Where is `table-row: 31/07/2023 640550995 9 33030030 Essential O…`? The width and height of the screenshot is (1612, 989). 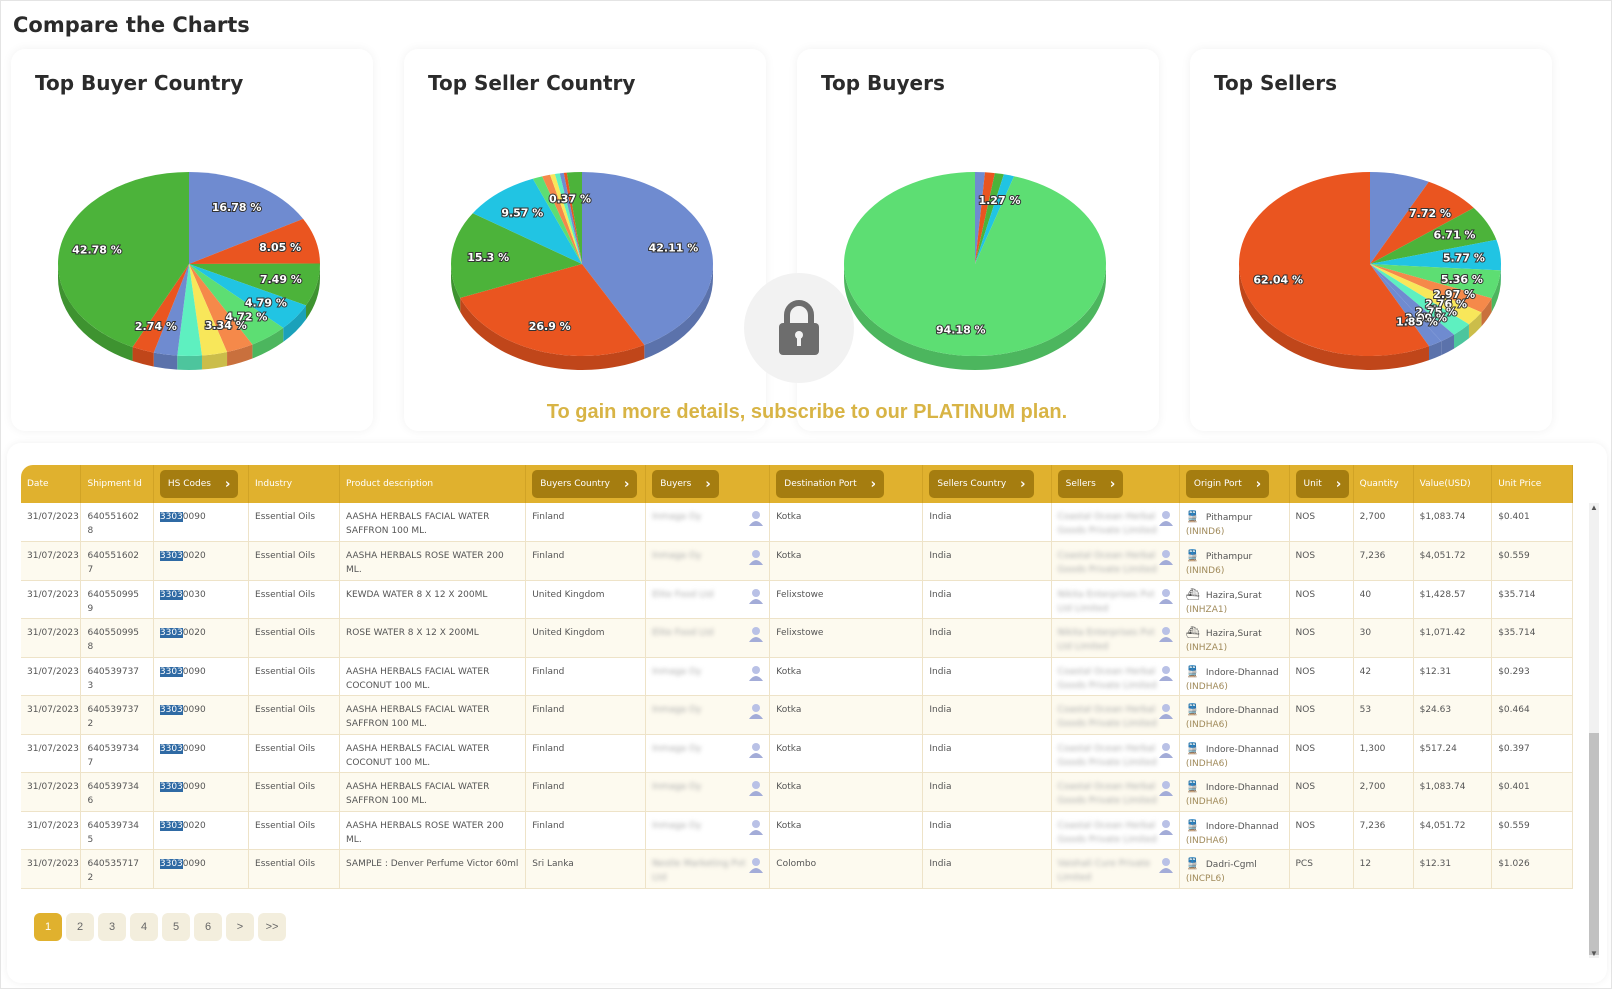
table-row: 31/07/2023 640550995 9 33030030 Essential O… is located at coordinates (797, 599).